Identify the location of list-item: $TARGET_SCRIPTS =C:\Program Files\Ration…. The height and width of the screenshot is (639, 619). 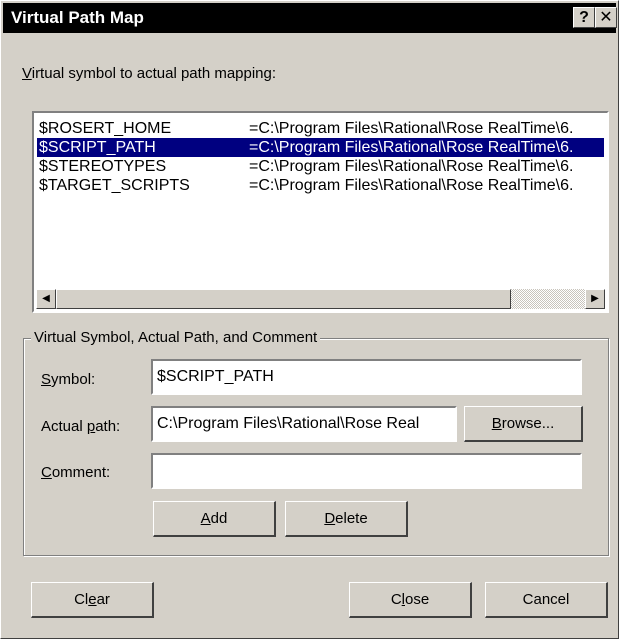
(320, 185).